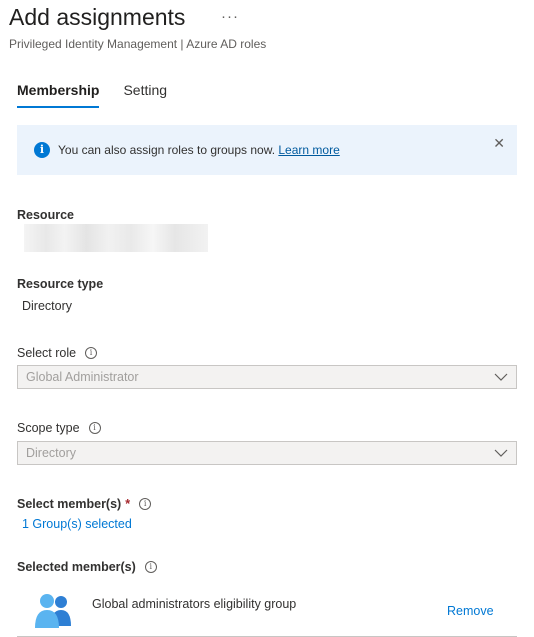 This screenshot has height=637, width=534. Describe the element at coordinates (58, 94) in the screenshot. I see `tab-membership: Membership` at that location.